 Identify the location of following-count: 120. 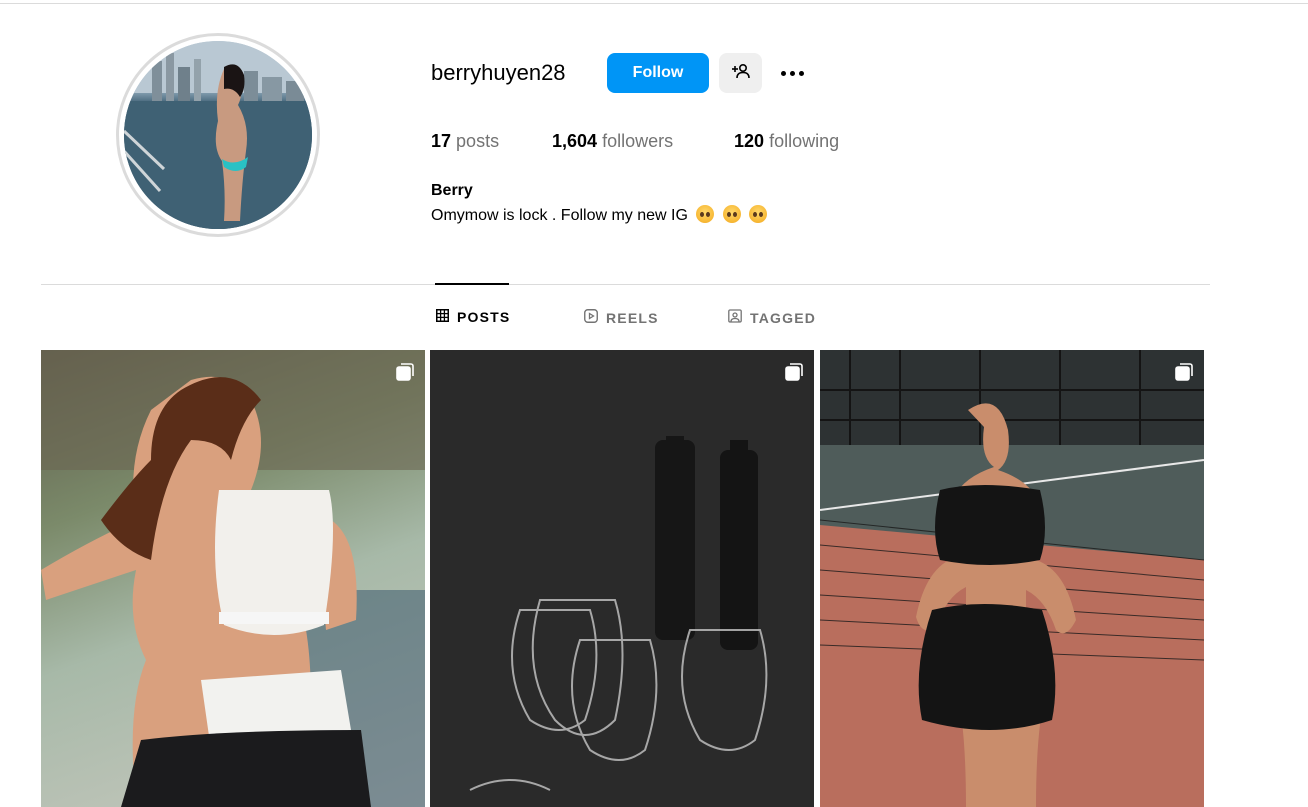
(749, 141).